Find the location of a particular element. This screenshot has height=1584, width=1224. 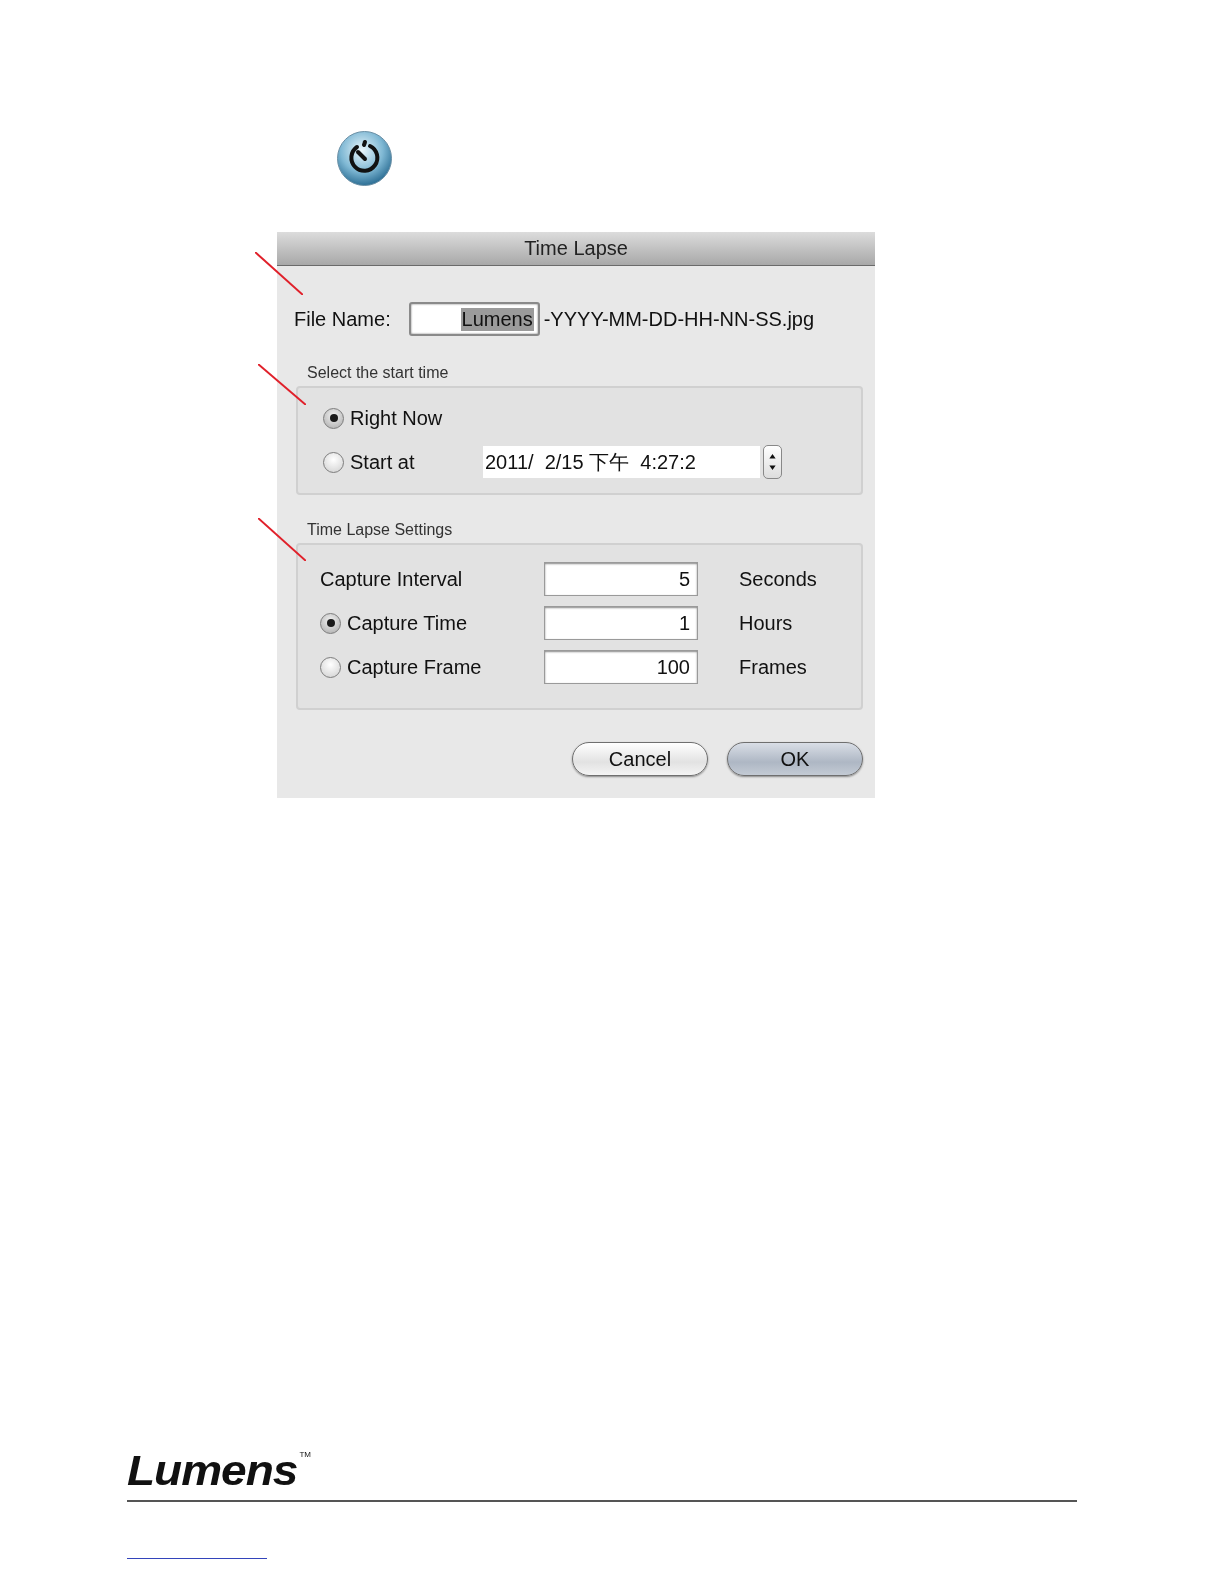

number-field: 5 is located at coordinates (621, 579).